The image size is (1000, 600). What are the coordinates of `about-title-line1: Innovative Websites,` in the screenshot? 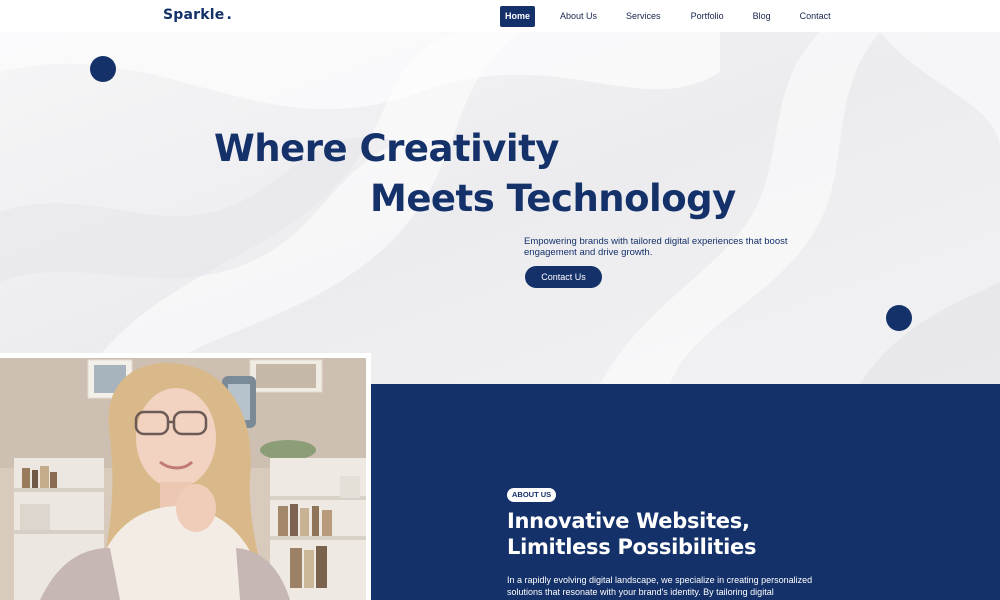 It's located at (628, 521).